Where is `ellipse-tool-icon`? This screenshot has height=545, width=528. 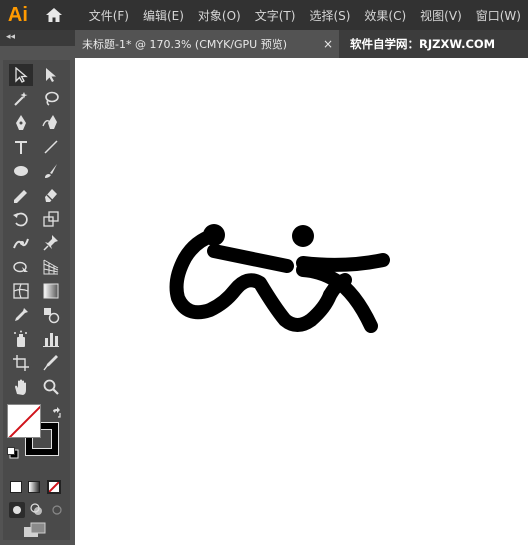
ellipse-tool-icon is located at coordinates (21, 171).